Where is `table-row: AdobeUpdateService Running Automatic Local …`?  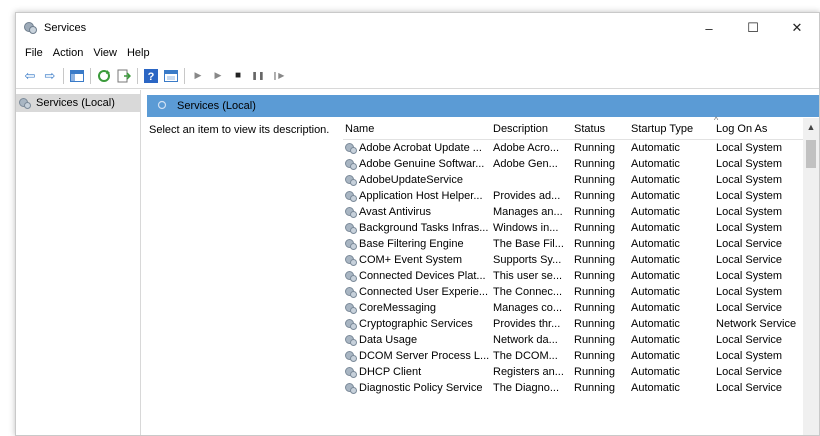
table-row: AdobeUpdateService Running Automatic Local … is located at coordinates (581, 180).